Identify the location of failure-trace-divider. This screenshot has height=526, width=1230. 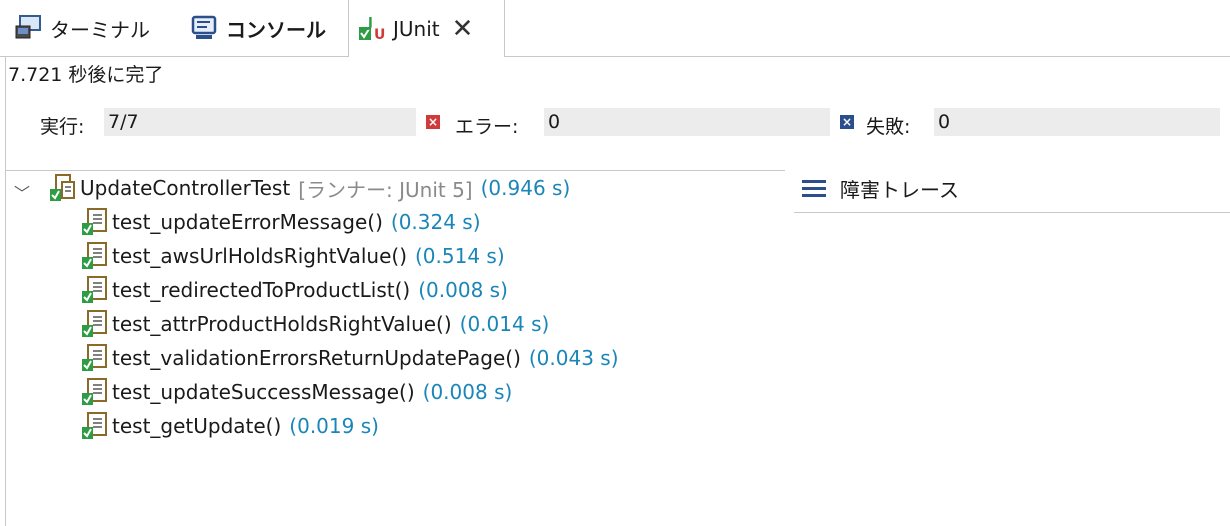
(1012, 212).